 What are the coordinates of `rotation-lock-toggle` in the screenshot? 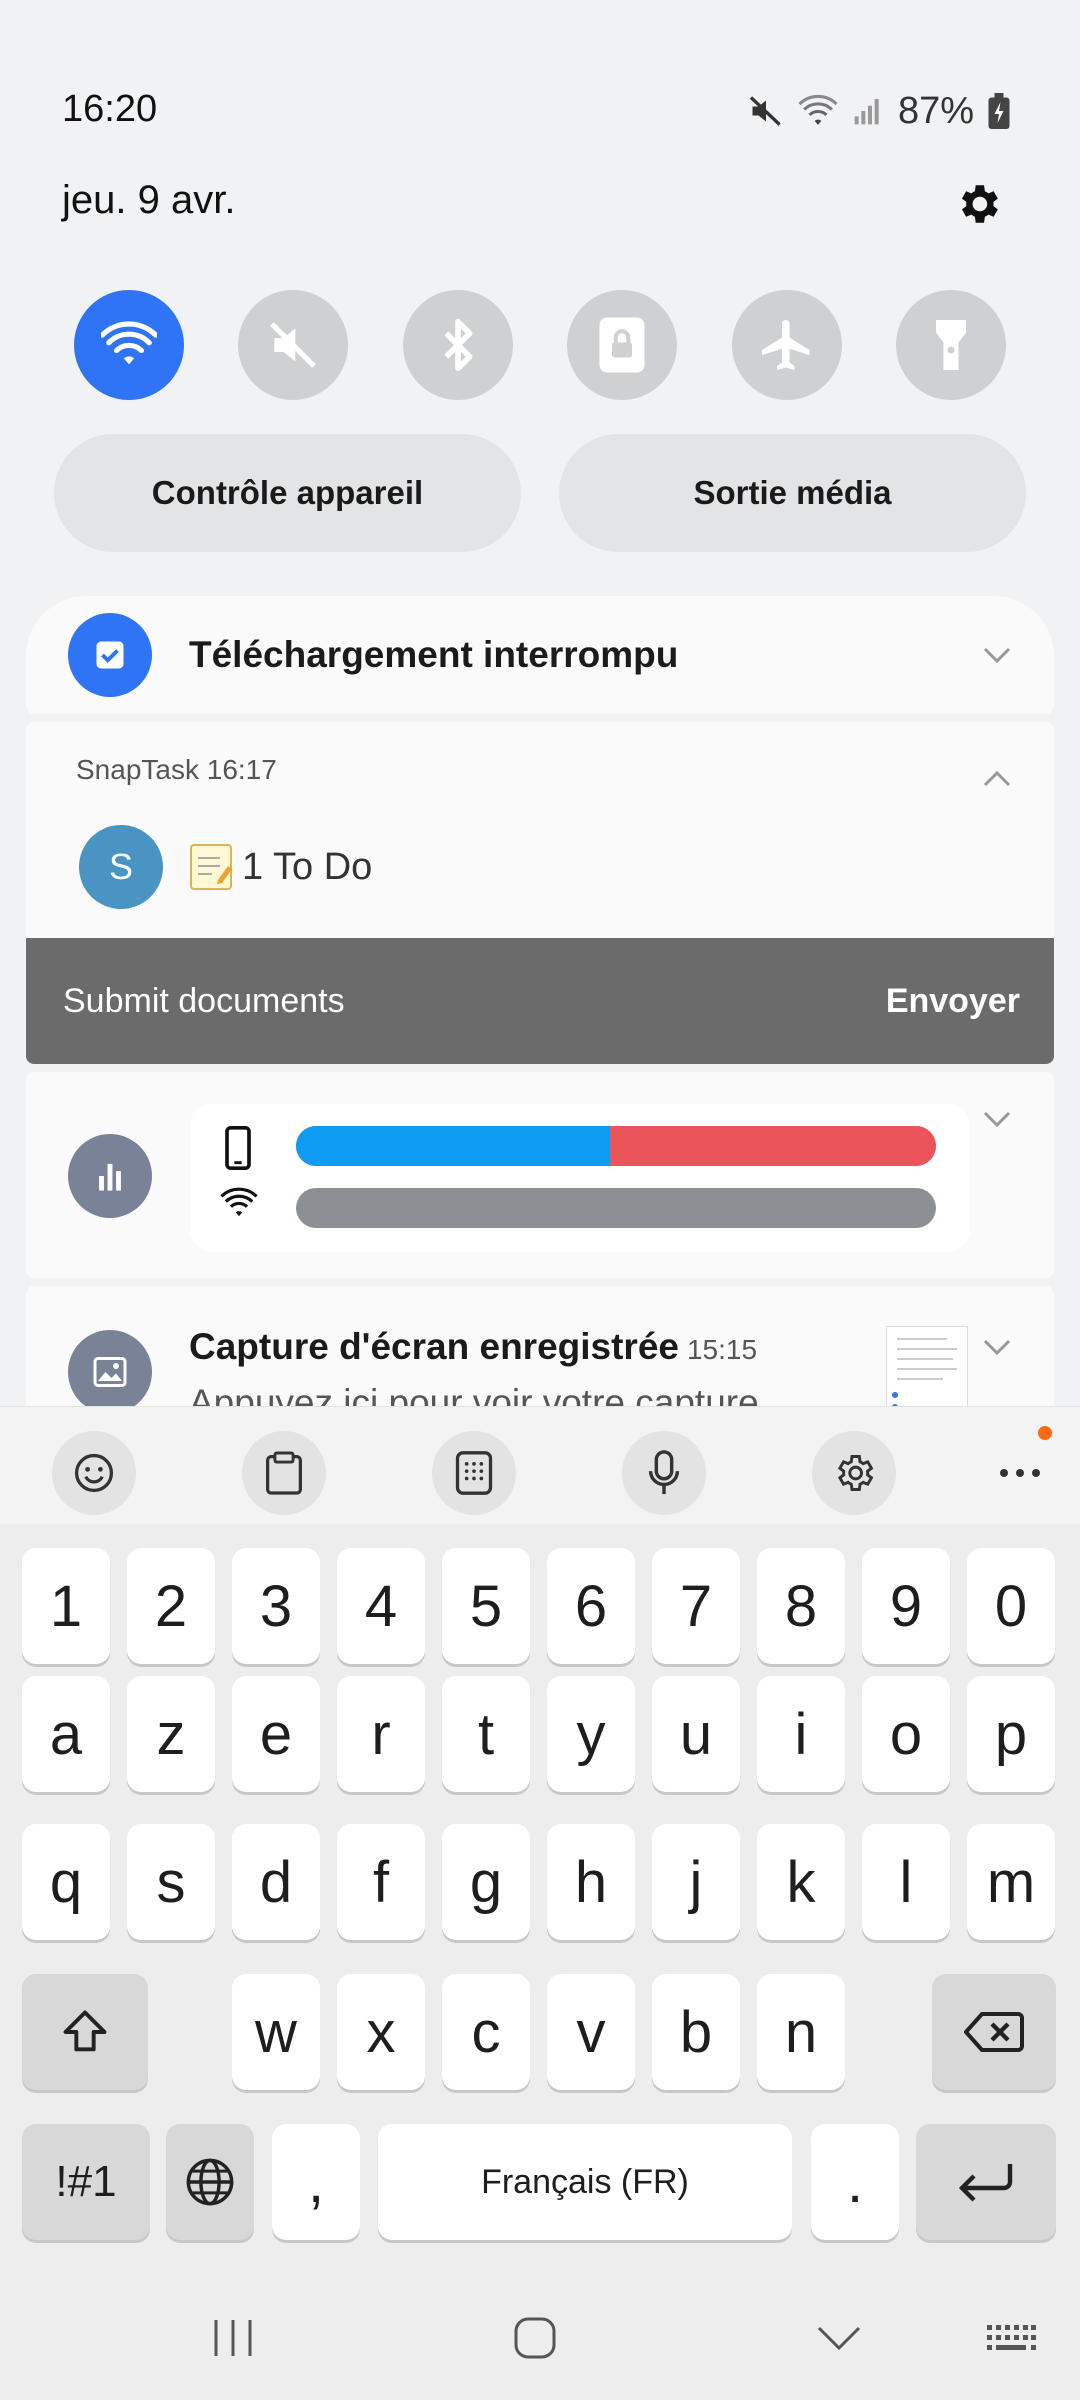 It's located at (622, 345).